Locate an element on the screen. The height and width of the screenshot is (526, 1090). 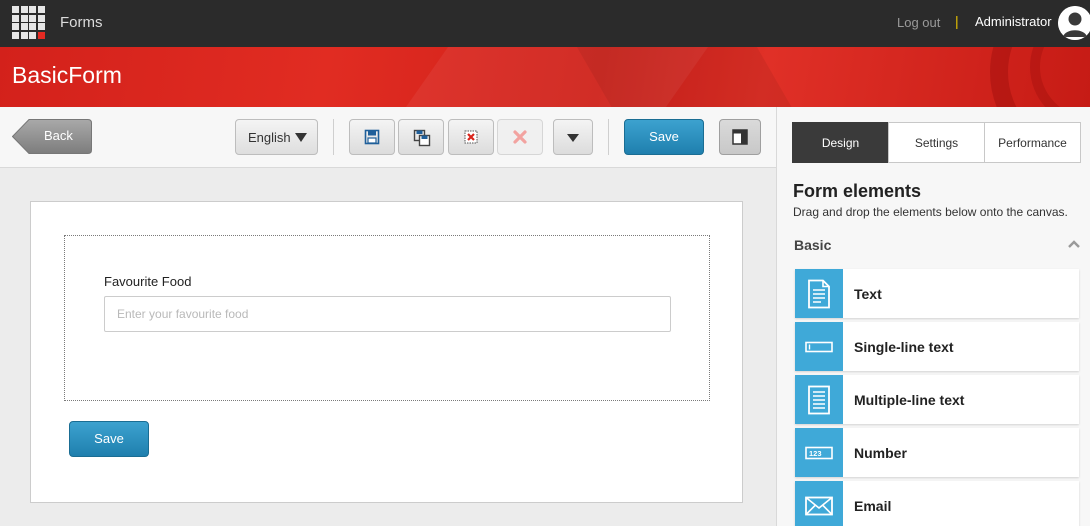
save-as-button is located at coordinates (421, 137).